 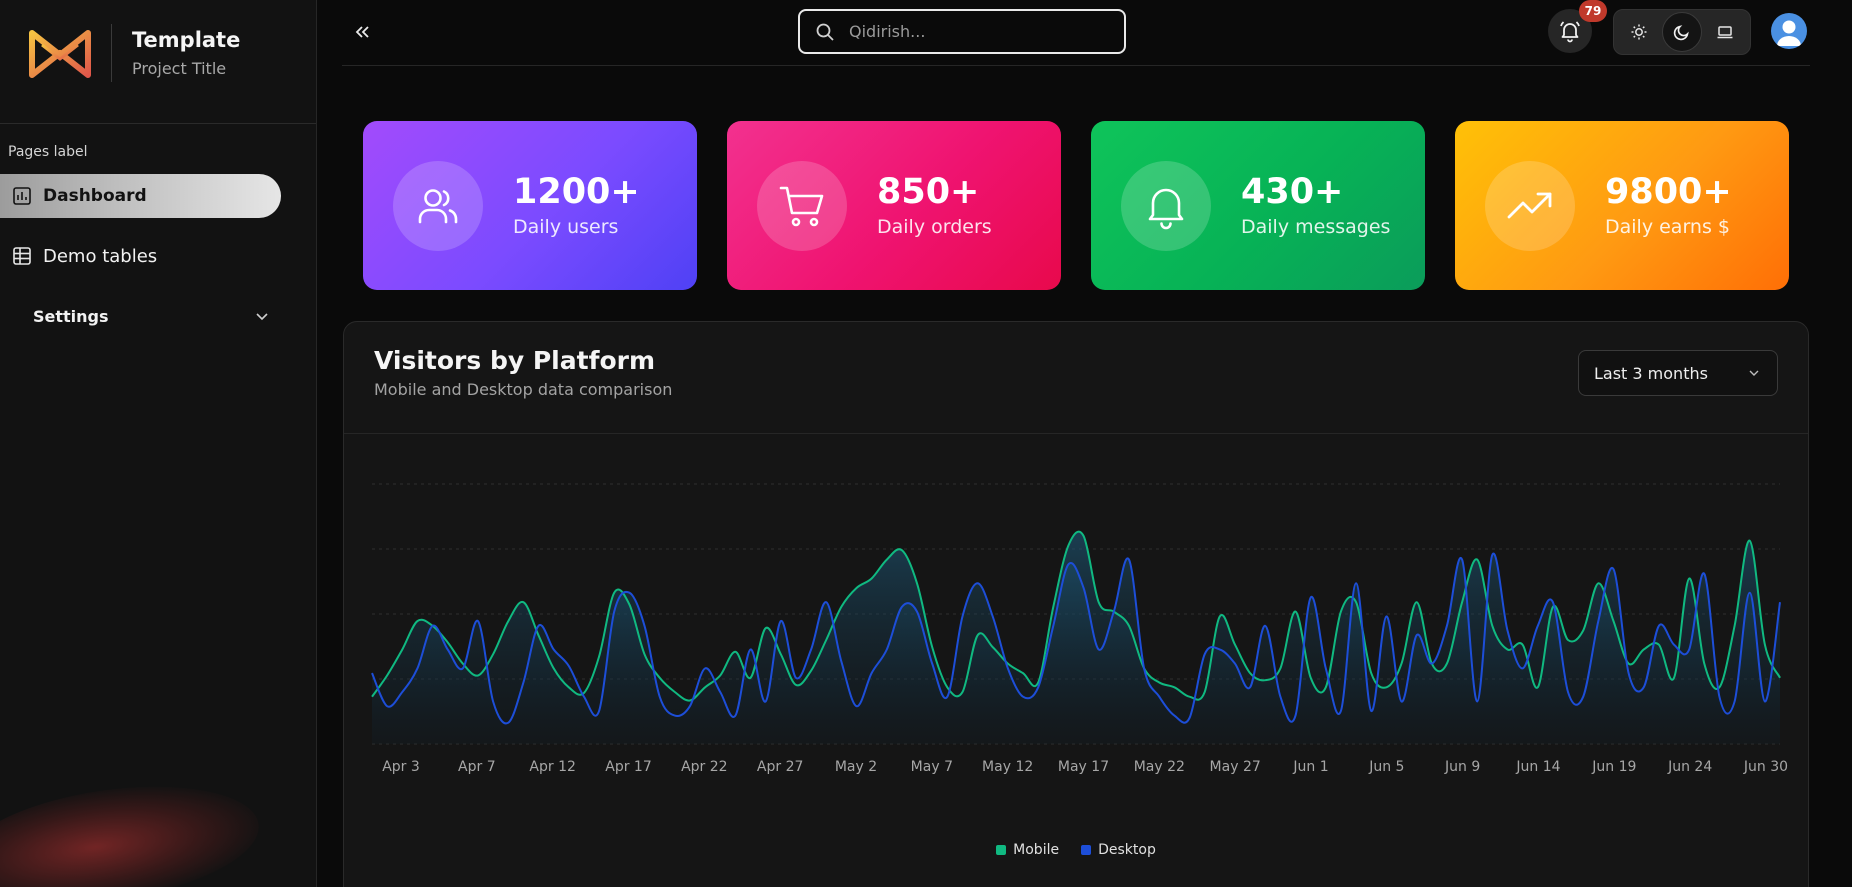 I want to click on legend-item-desktop: Desktop, so click(x=1118, y=850).